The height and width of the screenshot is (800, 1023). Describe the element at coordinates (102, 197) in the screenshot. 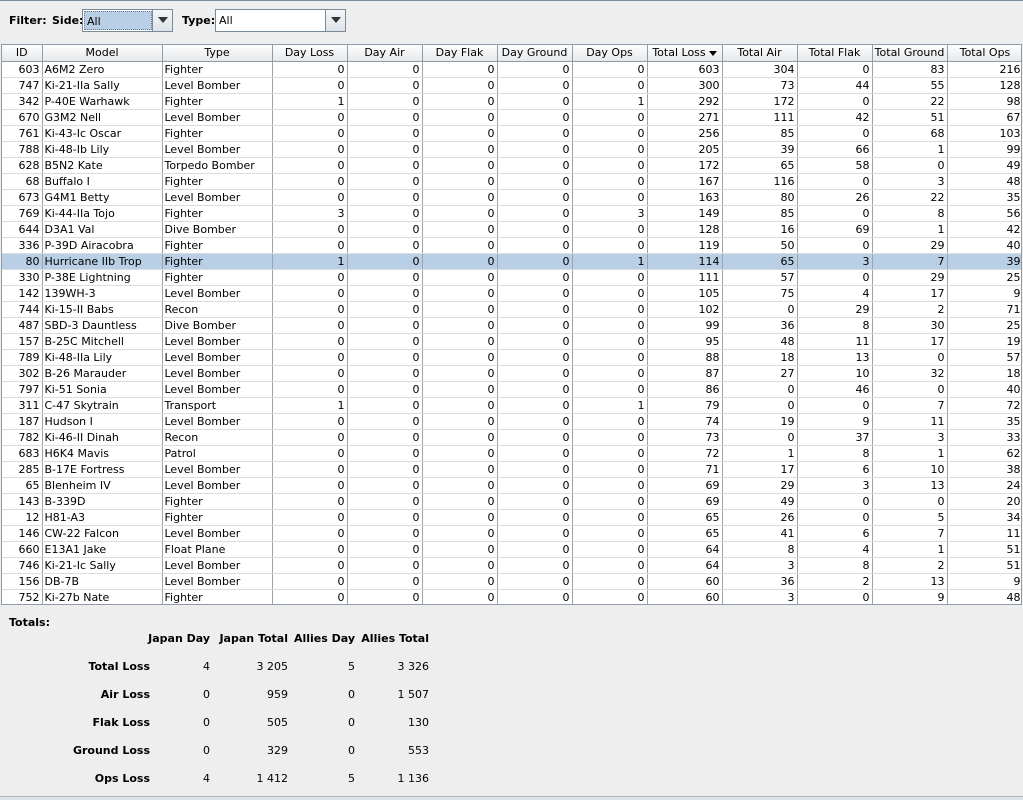

I see `cell-model: G4M1 Betty` at that location.